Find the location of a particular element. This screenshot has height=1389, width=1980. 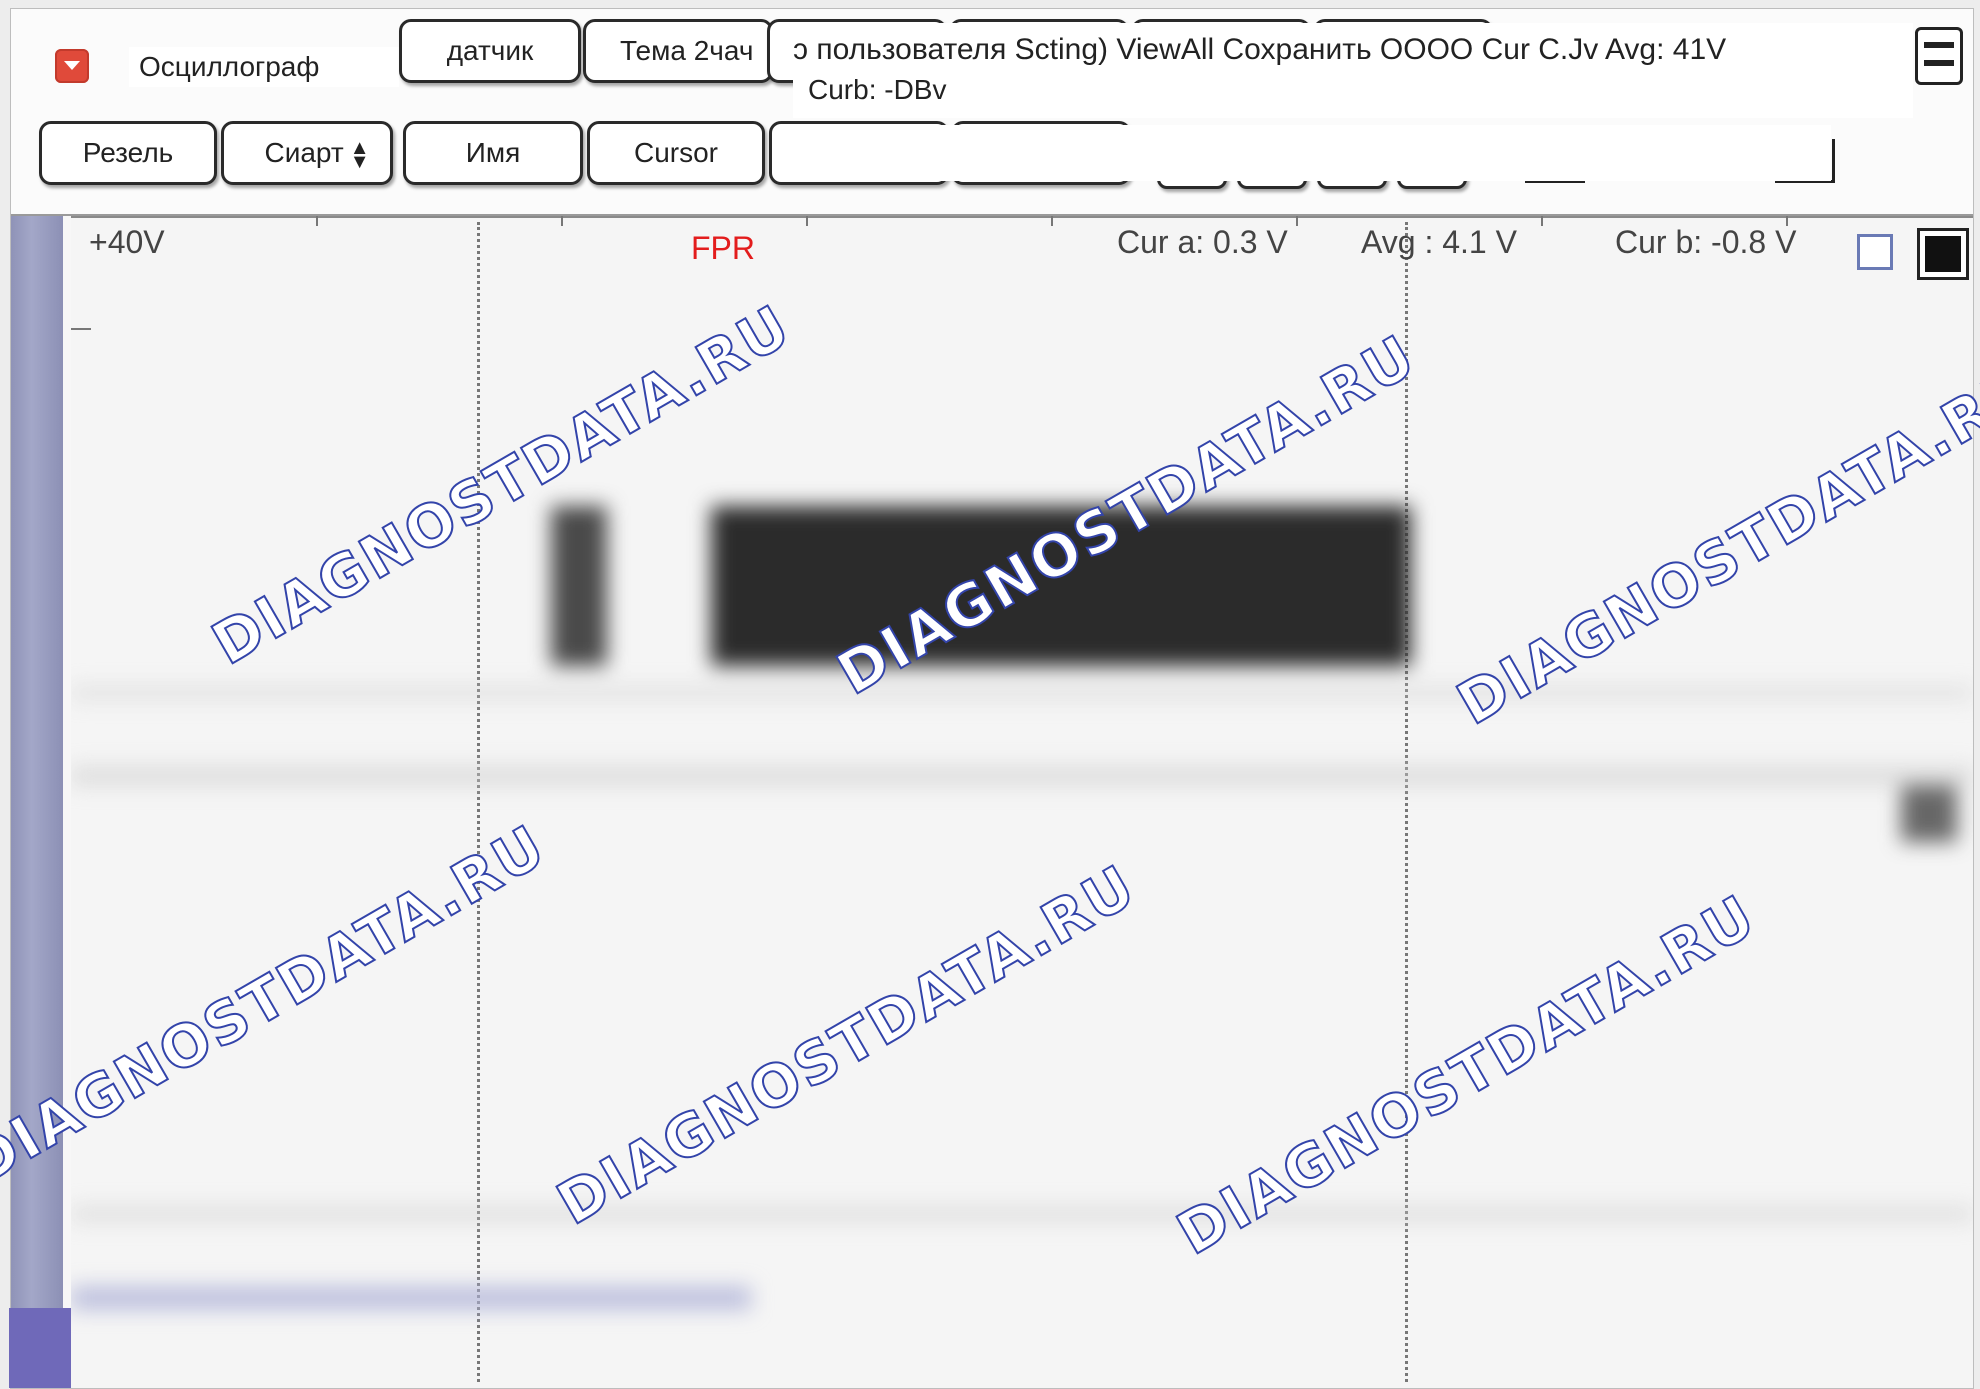

dropdown-arrow-icon is located at coordinates (72, 66).